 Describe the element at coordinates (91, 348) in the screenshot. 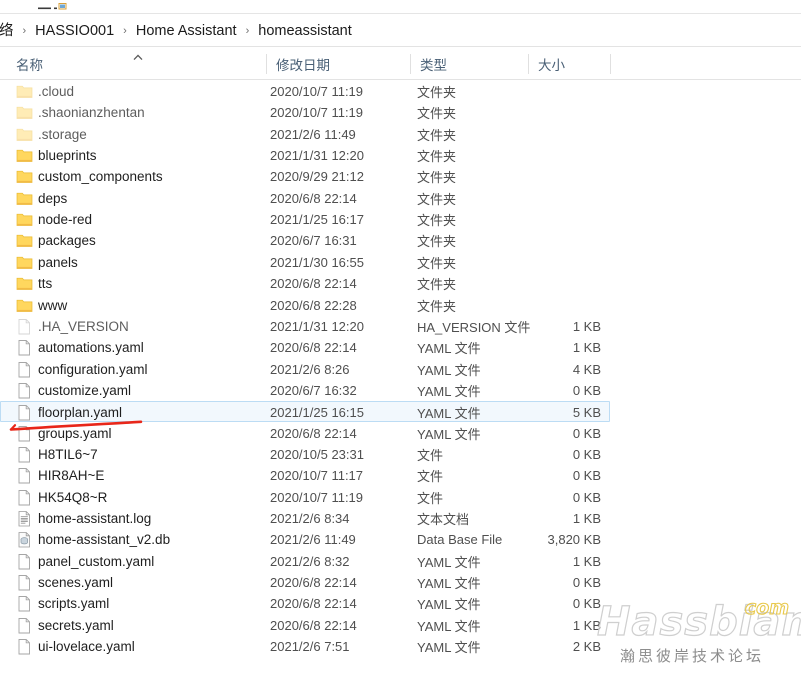

I see `file-name: automations.yaml` at that location.